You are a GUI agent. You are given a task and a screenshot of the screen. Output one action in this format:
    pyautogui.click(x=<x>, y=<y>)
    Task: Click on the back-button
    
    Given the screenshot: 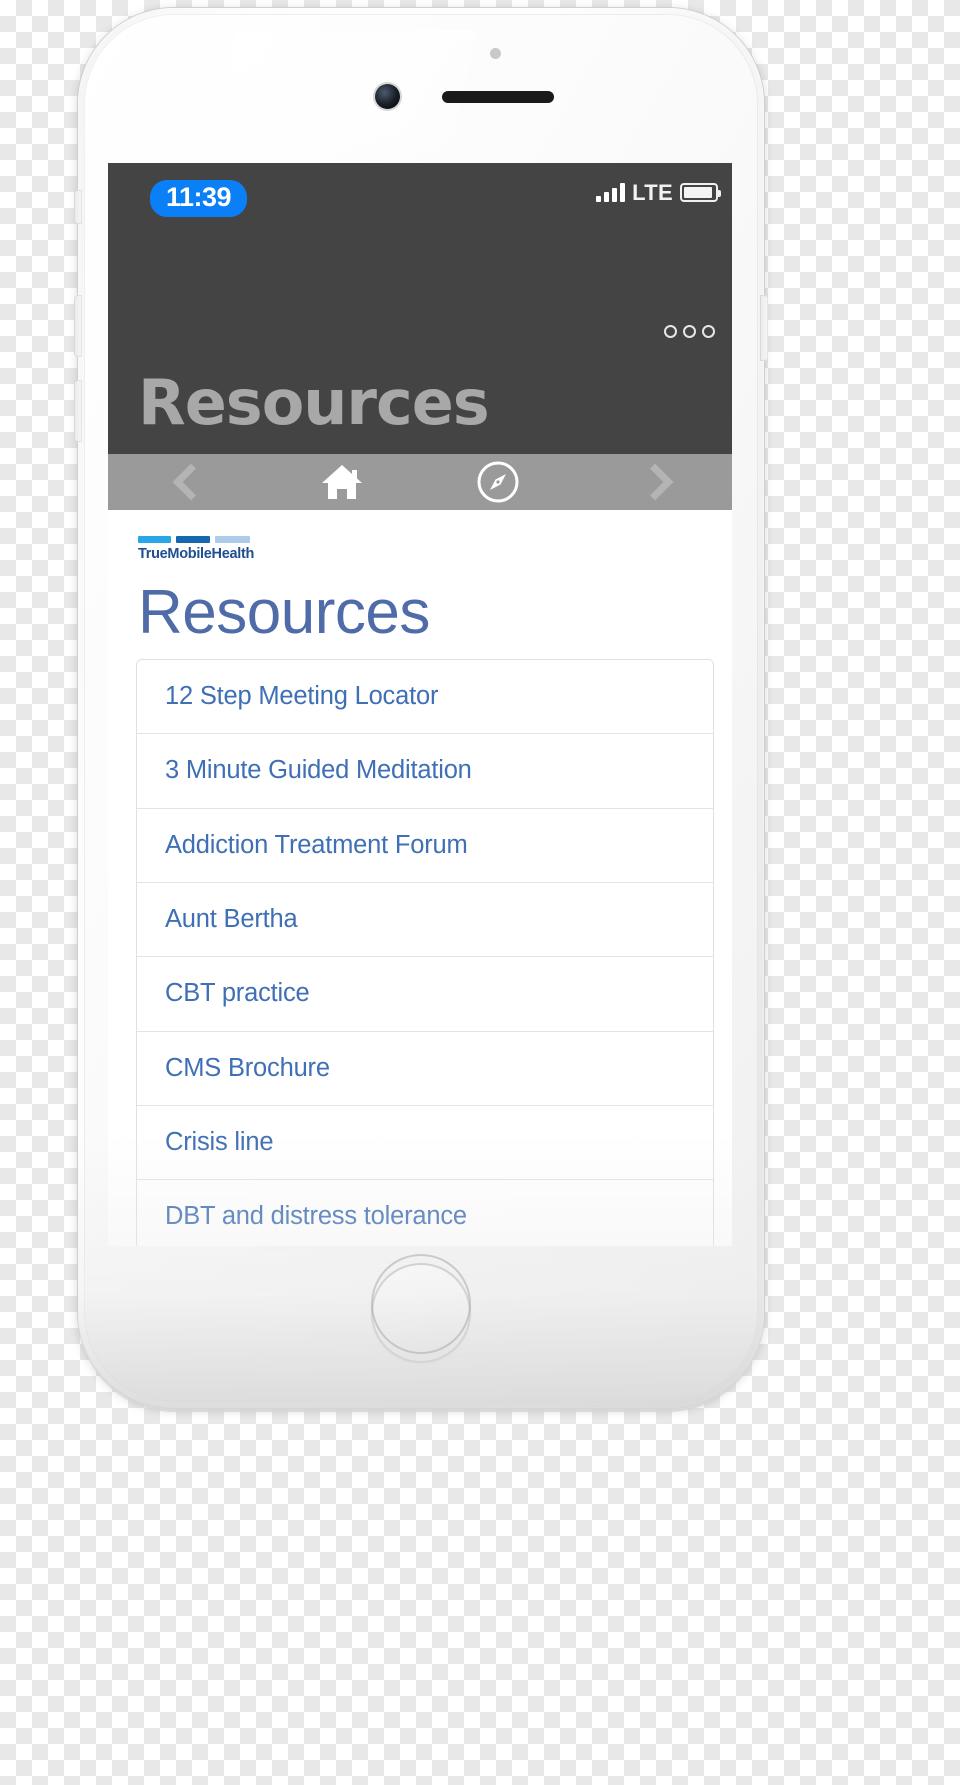 What is the action you would take?
    pyautogui.click(x=186, y=482)
    